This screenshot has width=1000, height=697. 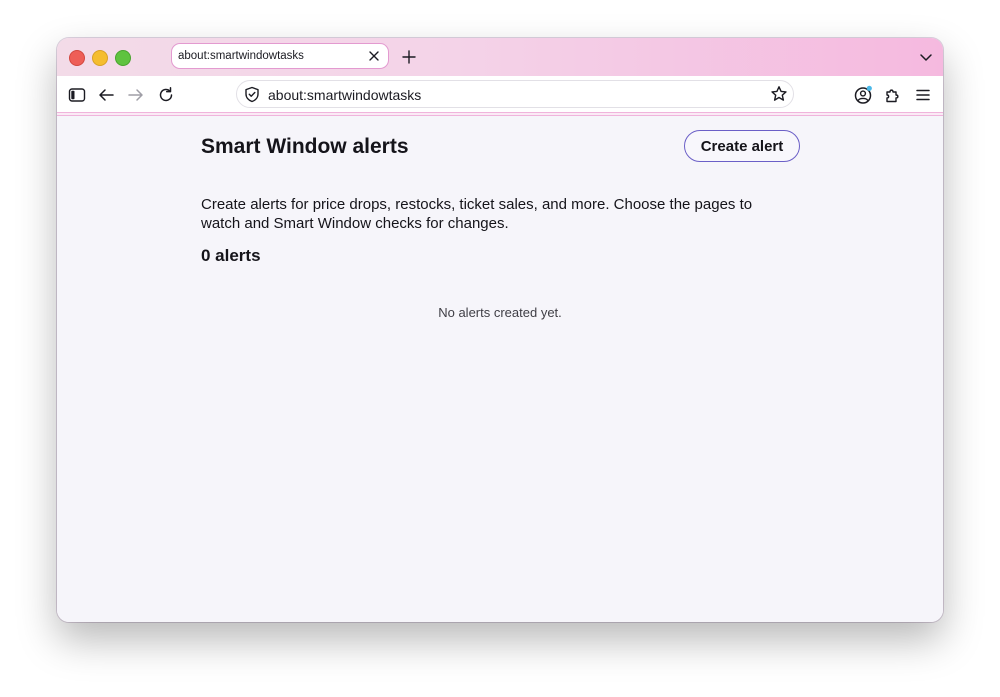 What do you see at coordinates (136, 95) in the screenshot?
I see `arrow-right-icon` at bounding box center [136, 95].